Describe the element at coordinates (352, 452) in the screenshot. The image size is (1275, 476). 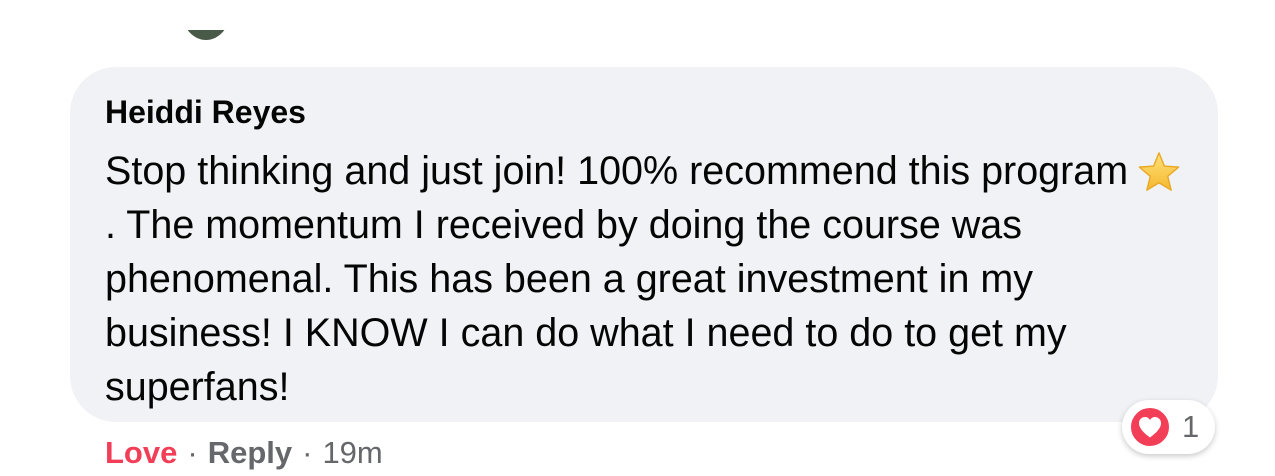
I see `timestamp: 19m` at that location.